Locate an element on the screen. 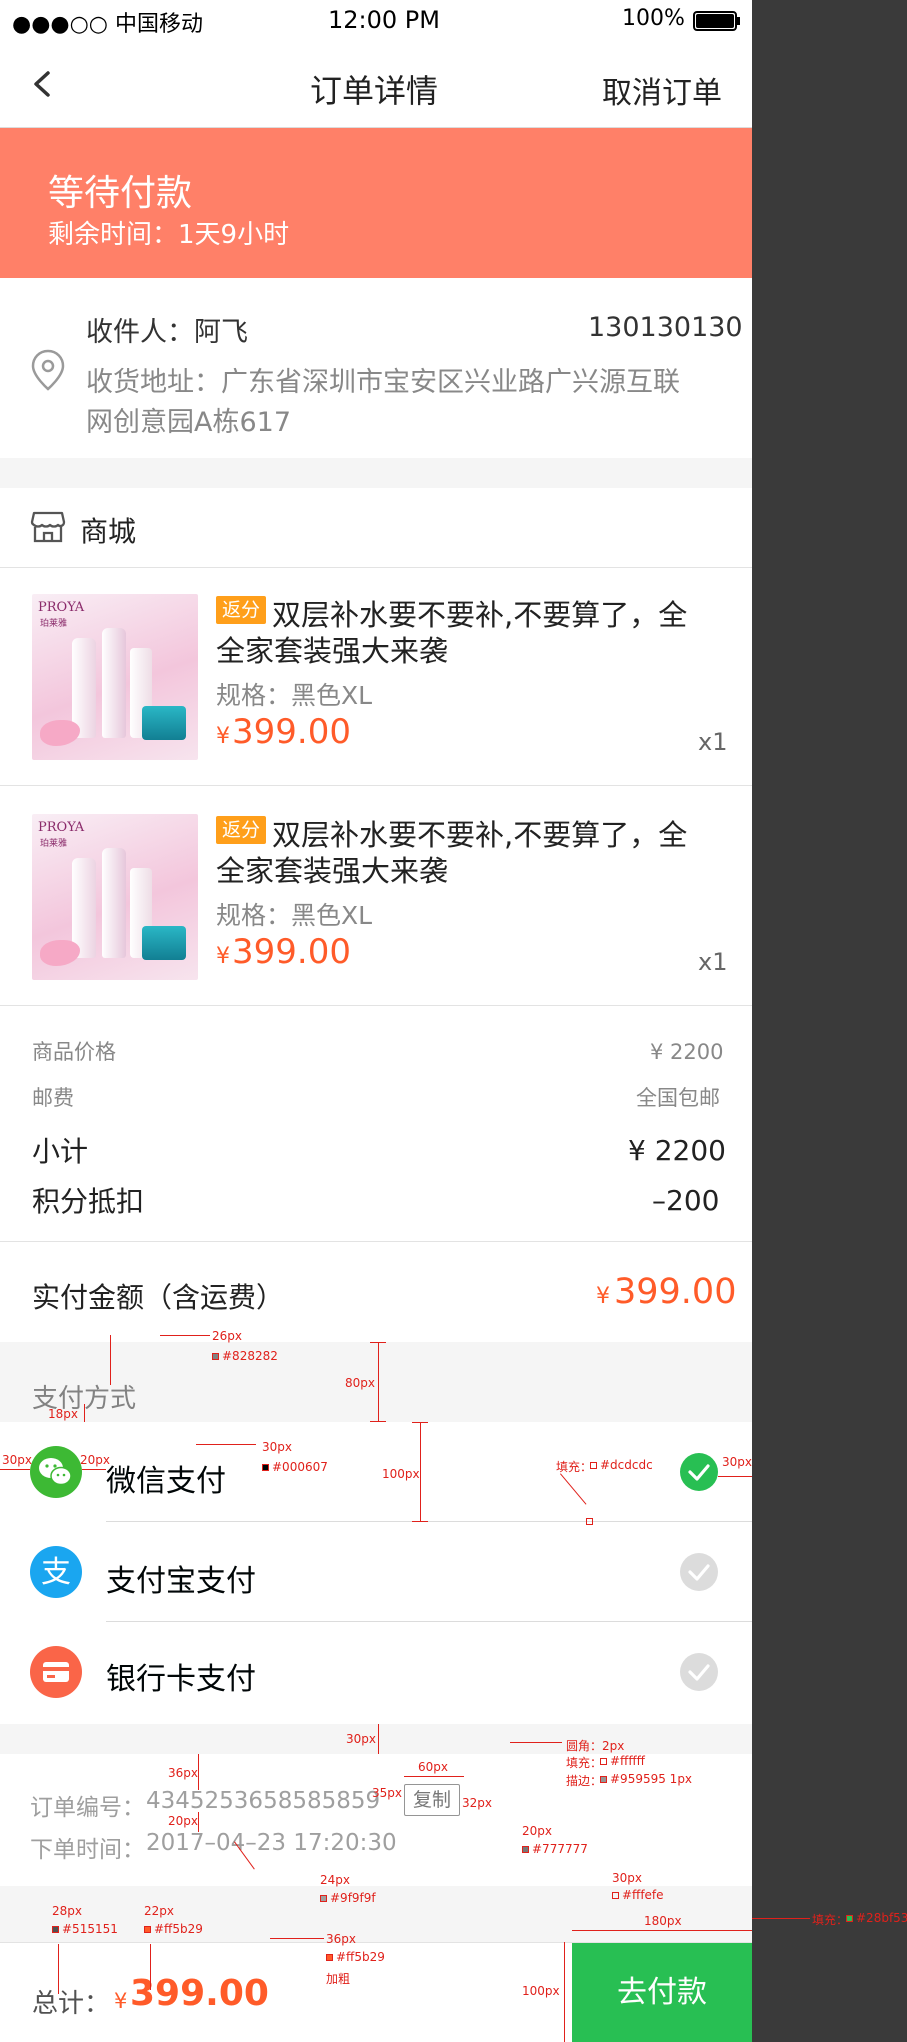 The width and height of the screenshot is (907, 2042). pay-now-button: 去付款 is located at coordinates (662, 1992).